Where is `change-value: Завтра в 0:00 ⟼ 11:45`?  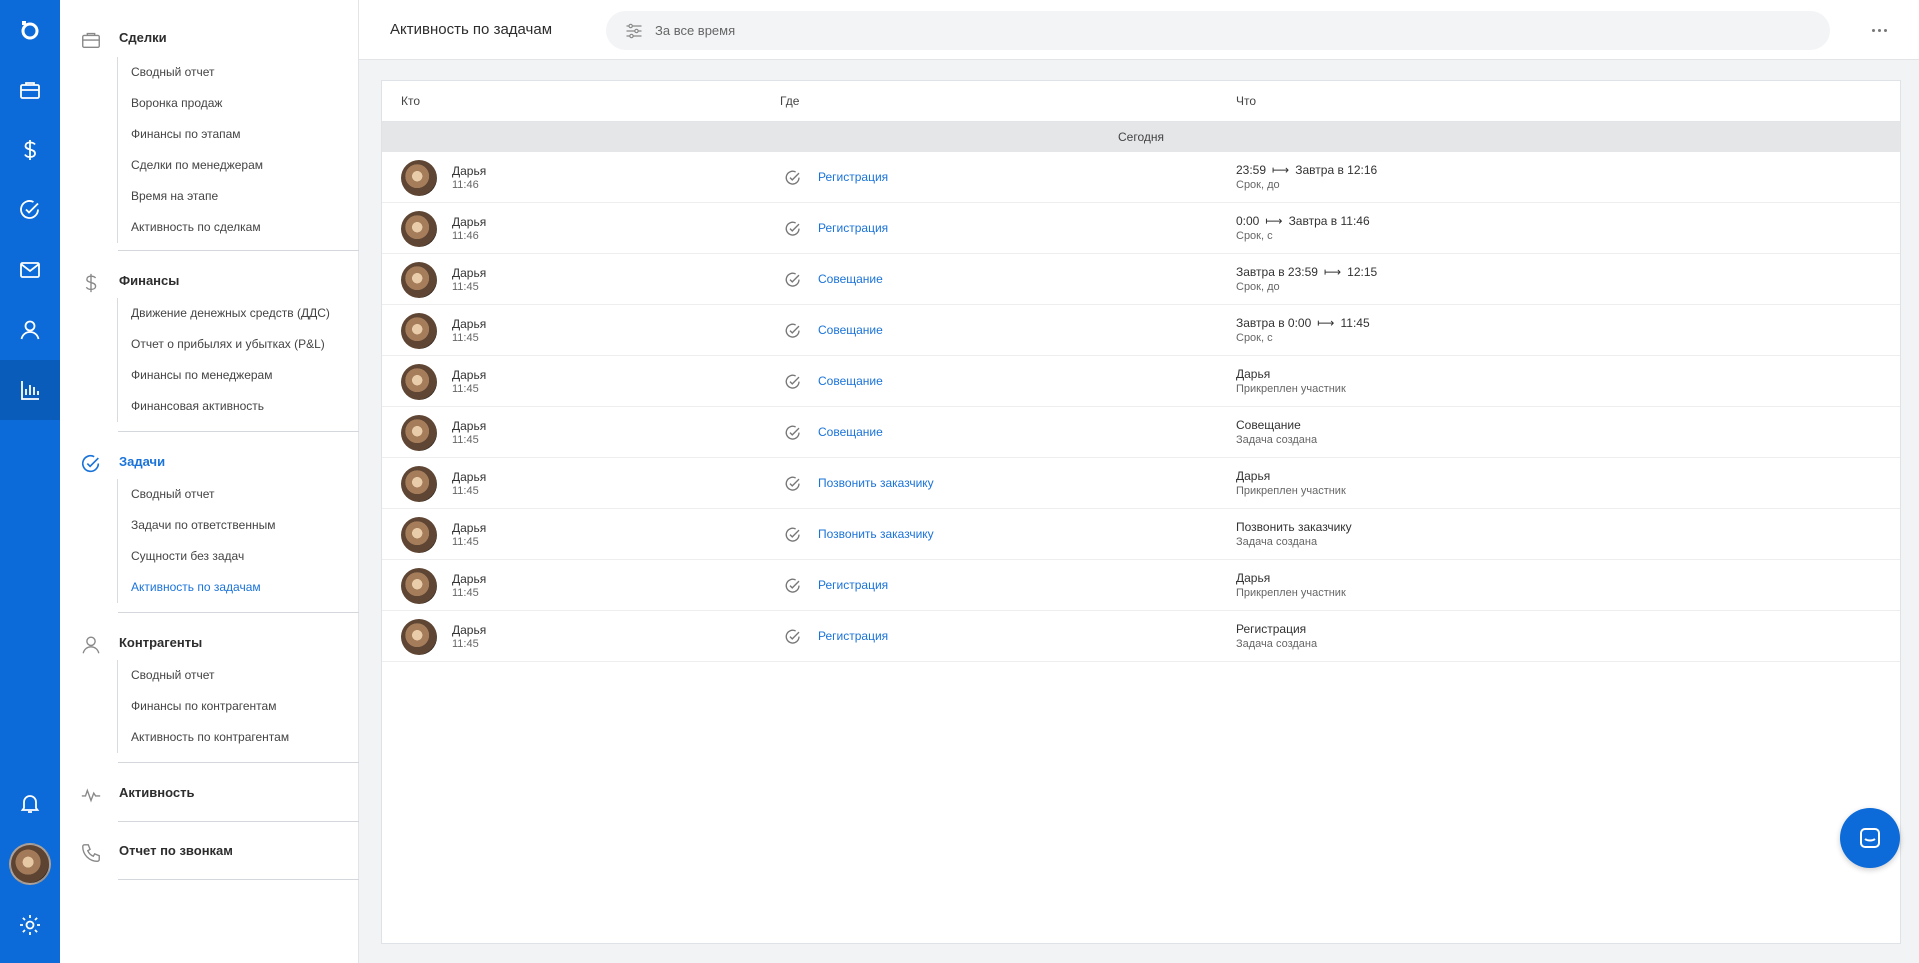
change-value: Завтра в 0:00 ⟼ 11:45 is located at coordinates (1303, 323).